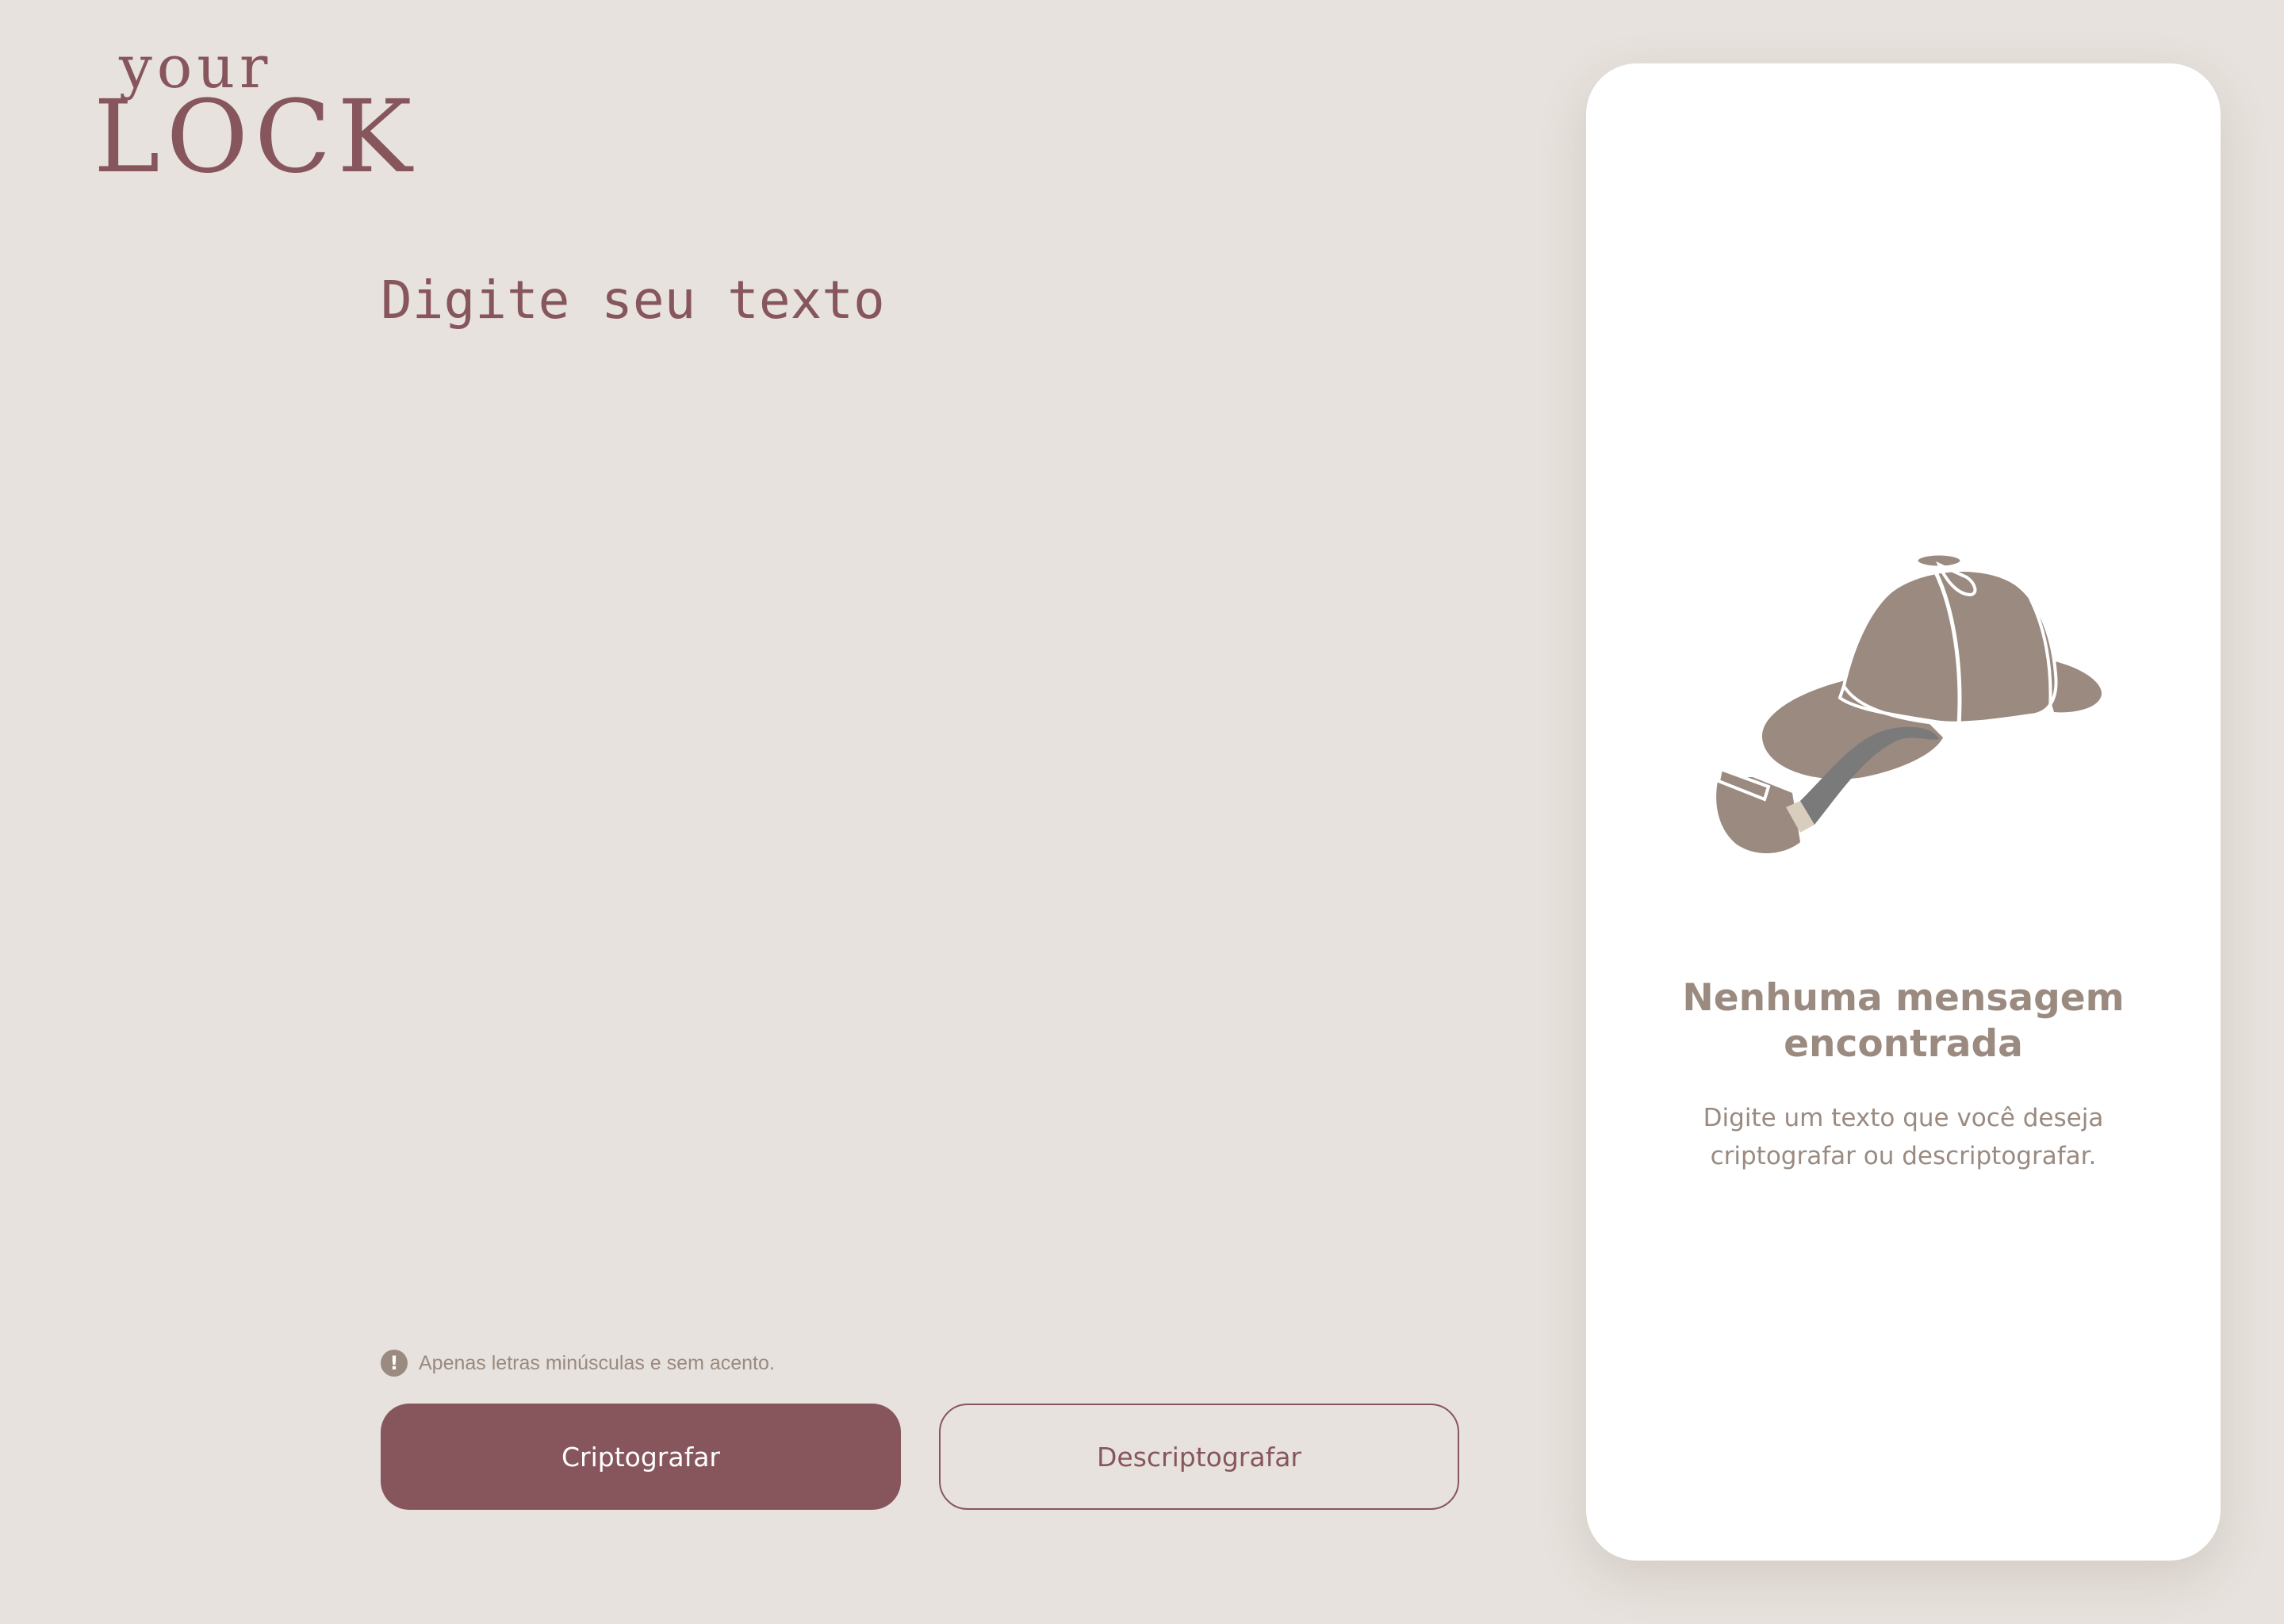 This screenshot has width=2284, height=1624. Describe the element at coordinates (597, 1362) in the screenshot. I see `hint-text: Apenas letras minúsculas e sem acento.` at that location.